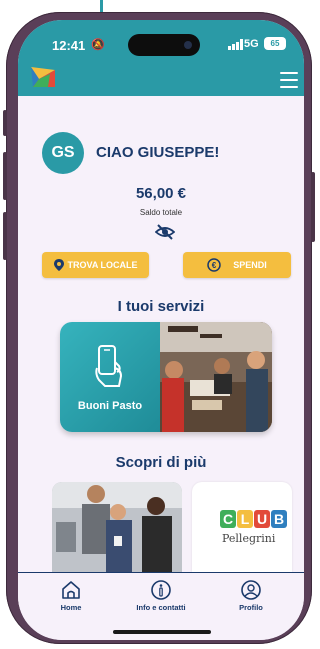 Image resolution: width=320 pixels, height=649 pixels. I want to click on discover-title: Scopri di più, so click(161, 462).